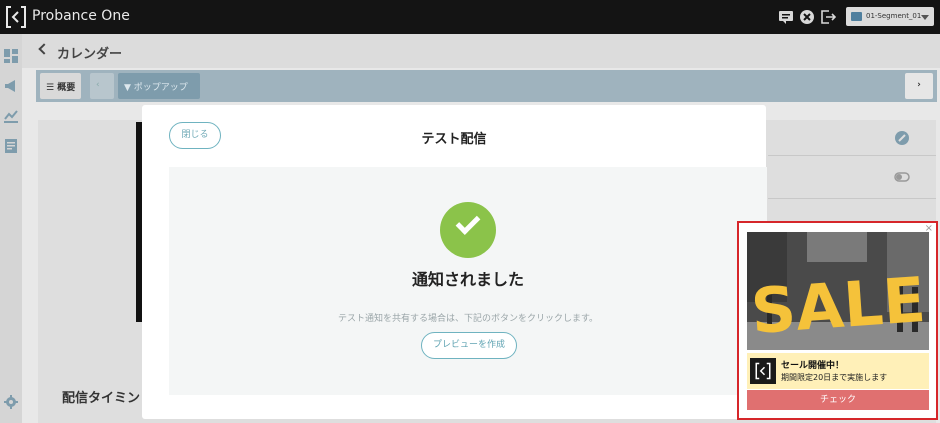  What do you see at coordinates (481, 51) in the screenshot?
I see `page-header: カレンダー` at bounding box center [481, 51].